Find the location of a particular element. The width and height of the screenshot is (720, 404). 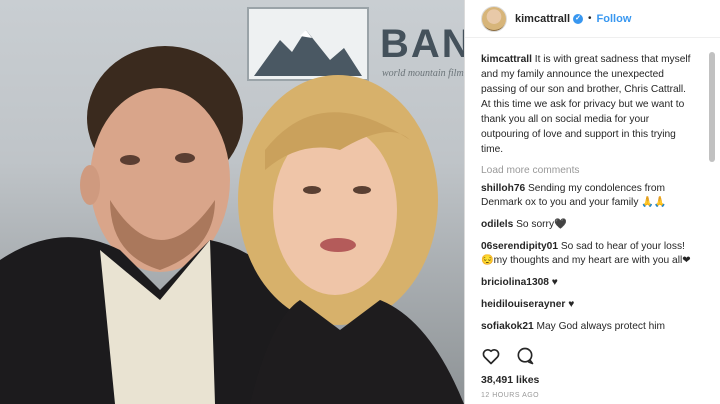

likes-count: 38,491 likes is located at coordinates (510, 380).